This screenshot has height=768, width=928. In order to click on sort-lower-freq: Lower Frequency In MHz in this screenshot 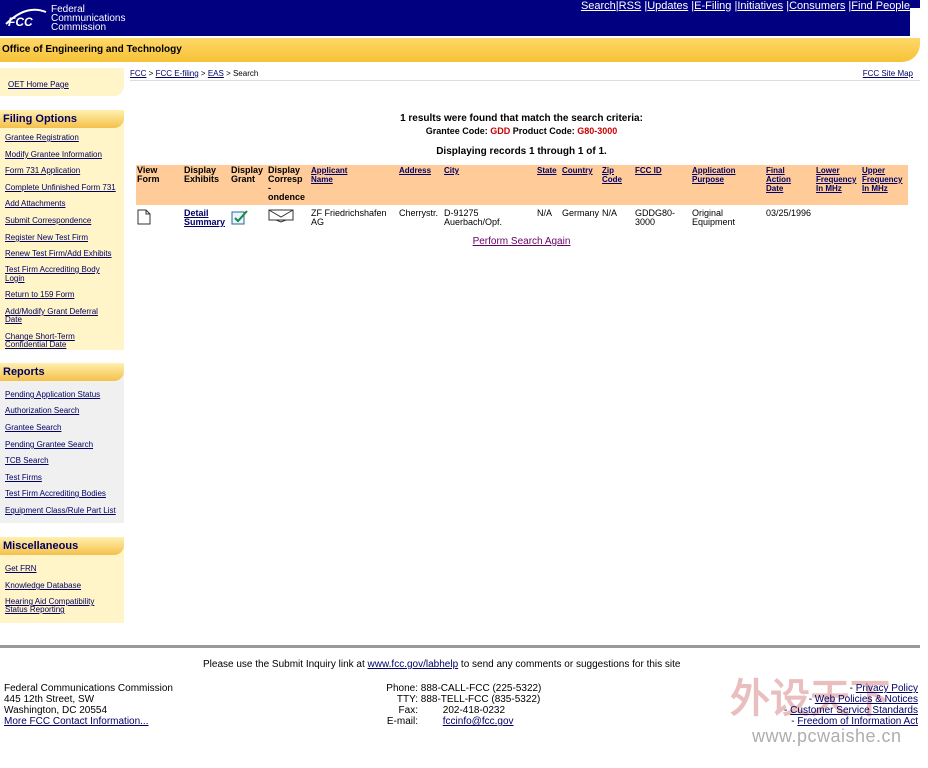, I will do `click(836, 179)`.